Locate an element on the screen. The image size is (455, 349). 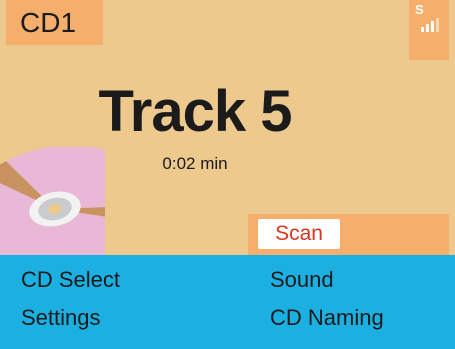
menu-item-settings: Settings is located at coordinates (61, 318).